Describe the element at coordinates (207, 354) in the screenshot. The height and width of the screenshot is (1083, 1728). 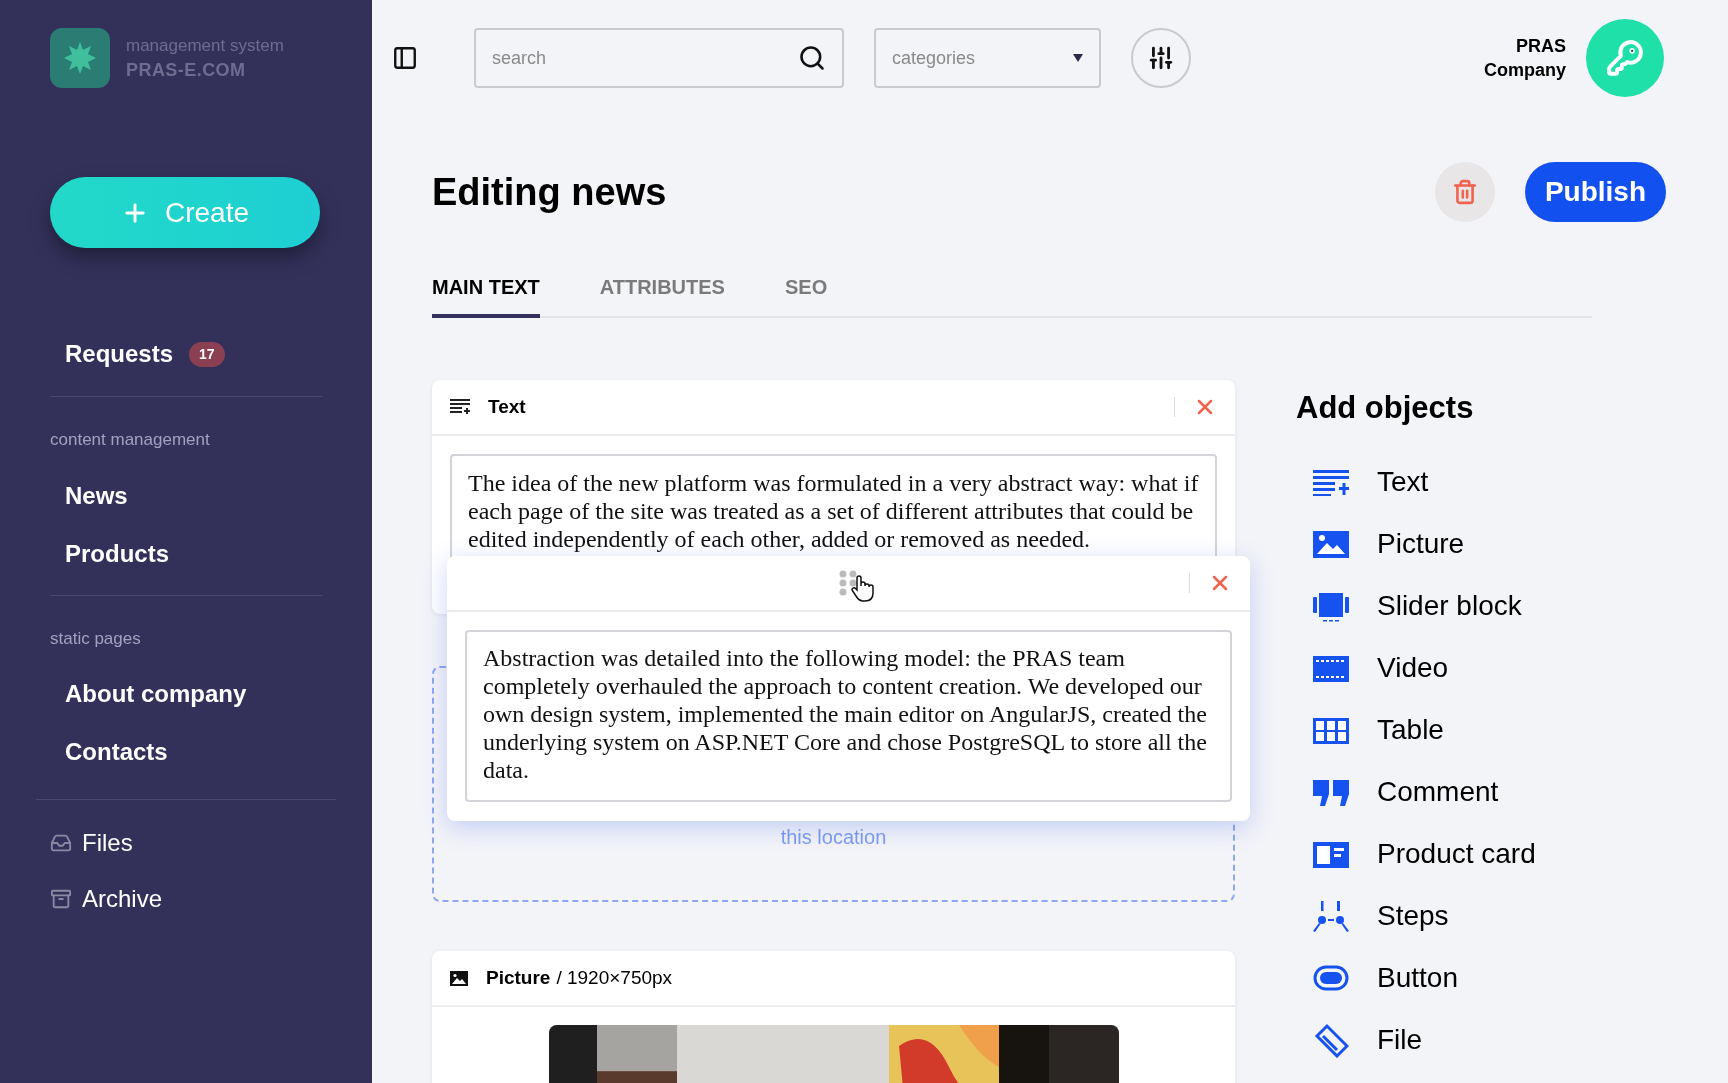
I see `count-badge: 17` at that location.